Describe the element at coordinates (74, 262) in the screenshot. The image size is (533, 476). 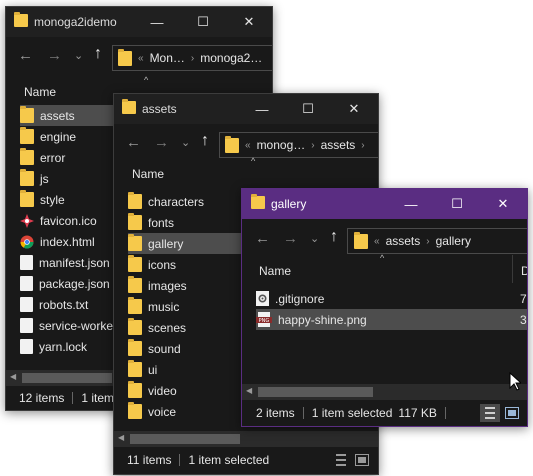
I see `item-label: manifest.json` at that location.